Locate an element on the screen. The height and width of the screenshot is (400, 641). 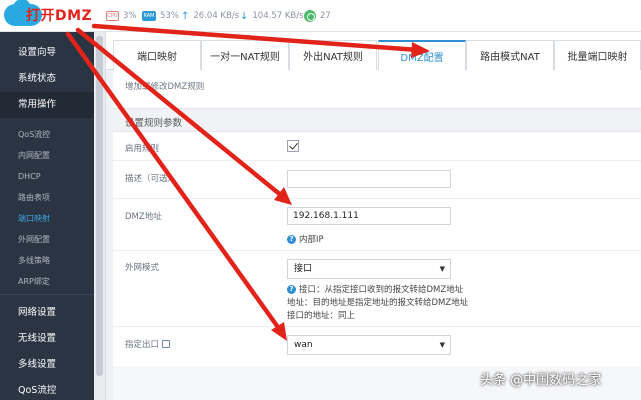
arrowhead is located at coordinates (420, 50).